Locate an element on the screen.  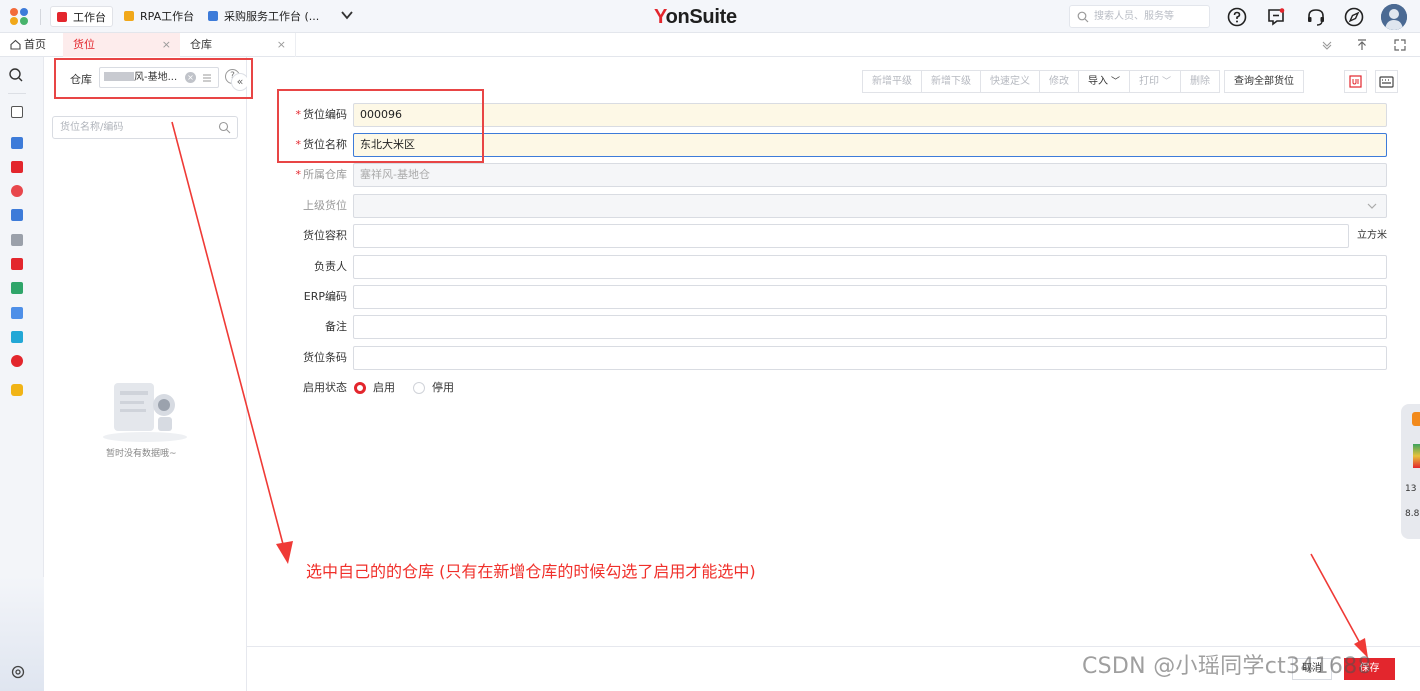
tab-label: 首页 is located at coordinates (35, 44).